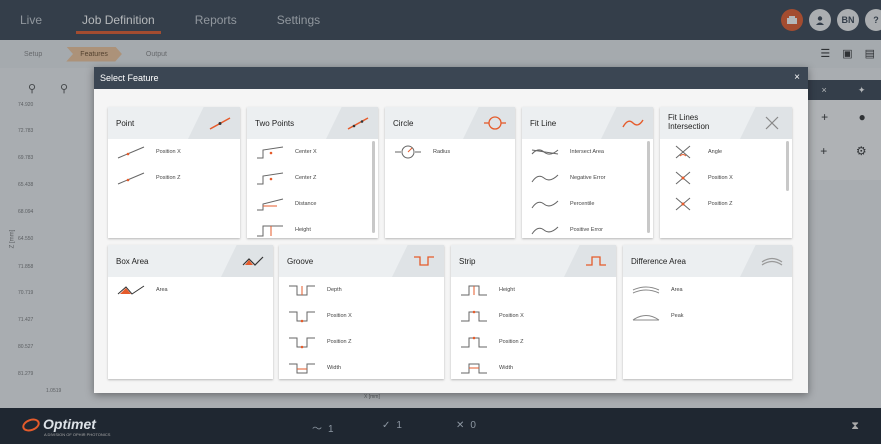 The height and width of the screenshot is (444, 881). What do you see at coordinates (451, 78) in the screenshot?
I see `modal-header: Select Feature ×` at bounding box center [451, 78].